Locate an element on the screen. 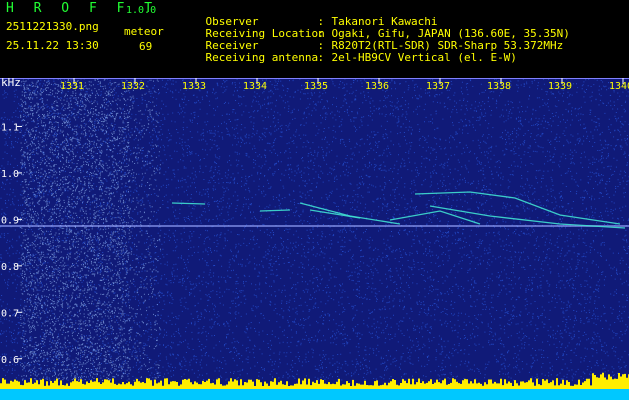 The width and height of the screenshot is (629, 400). meteor-label: meteor is located at coordinates (144, 31).